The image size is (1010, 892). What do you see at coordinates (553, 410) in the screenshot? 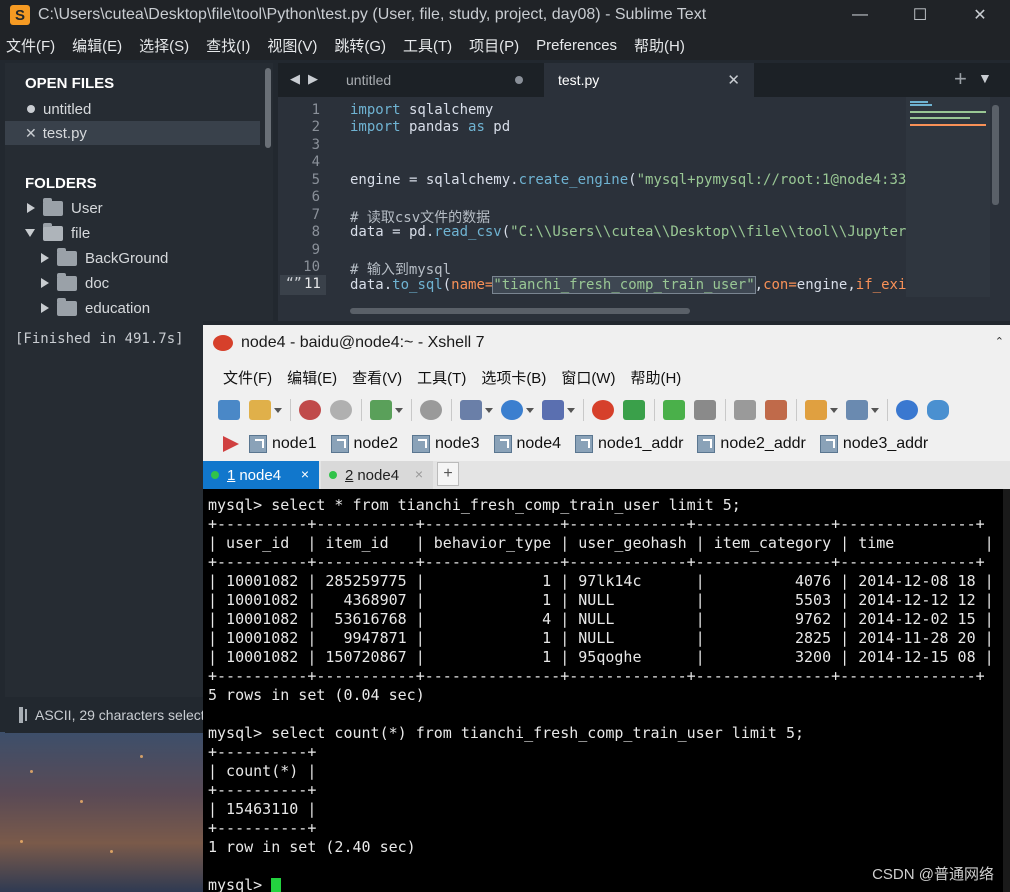
I see `font-icon` at bounding box center [553, 410].